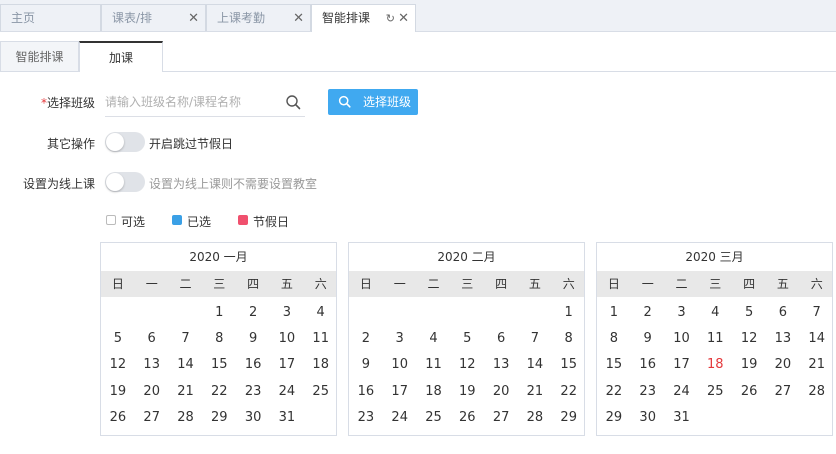 The height and width of the screenshot is (454, 836). Describe the element at coordinates (125, 182) in the screenshot. I see `online-class-toggle` at that location.